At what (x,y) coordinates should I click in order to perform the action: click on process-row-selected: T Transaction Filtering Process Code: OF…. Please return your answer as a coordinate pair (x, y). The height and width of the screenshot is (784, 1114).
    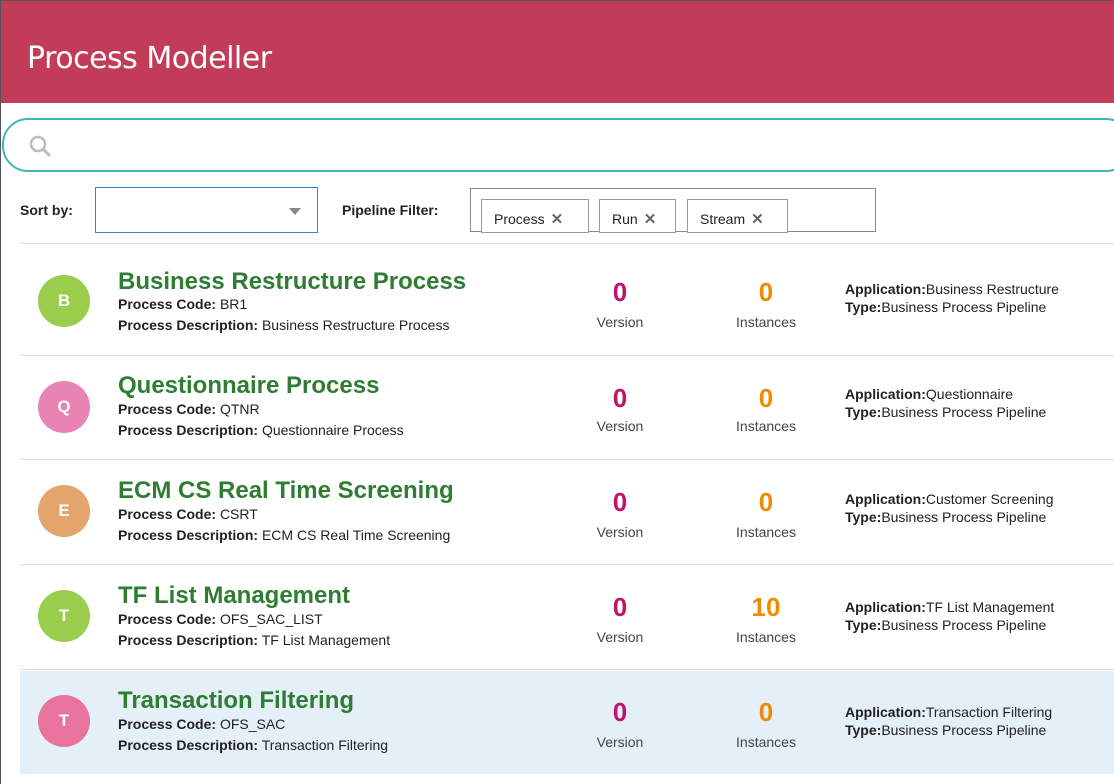
    Looking at the image, I should click on (567, 722).